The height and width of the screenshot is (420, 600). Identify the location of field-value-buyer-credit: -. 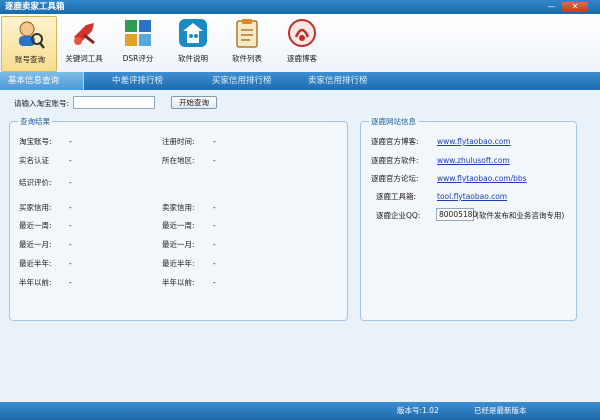
(70, 207).